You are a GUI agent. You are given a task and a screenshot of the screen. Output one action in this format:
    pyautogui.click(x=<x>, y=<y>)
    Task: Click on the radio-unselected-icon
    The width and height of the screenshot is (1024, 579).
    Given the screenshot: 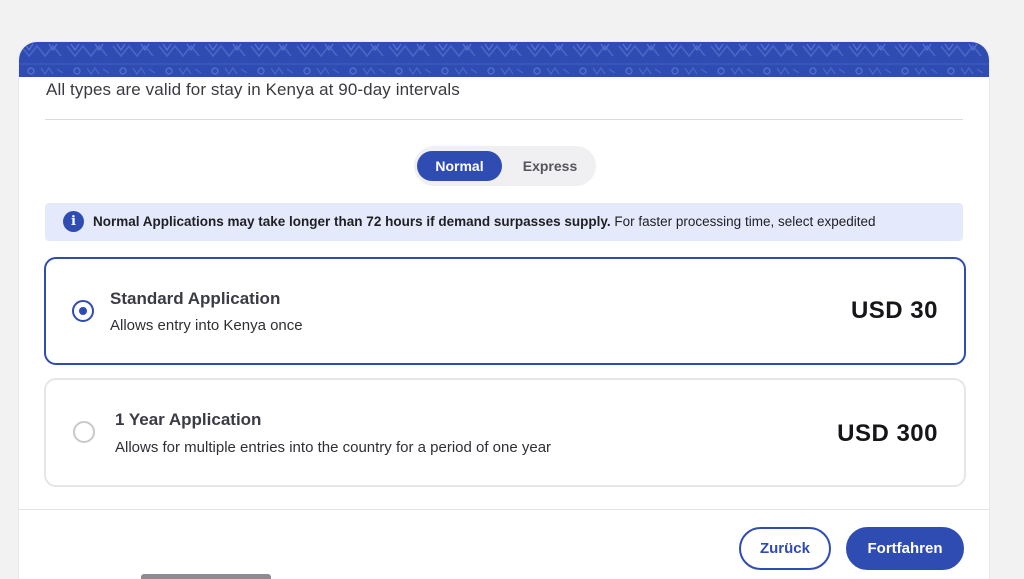 What is the action you would take?
    pyautogui.click(x=84, y=432)
    